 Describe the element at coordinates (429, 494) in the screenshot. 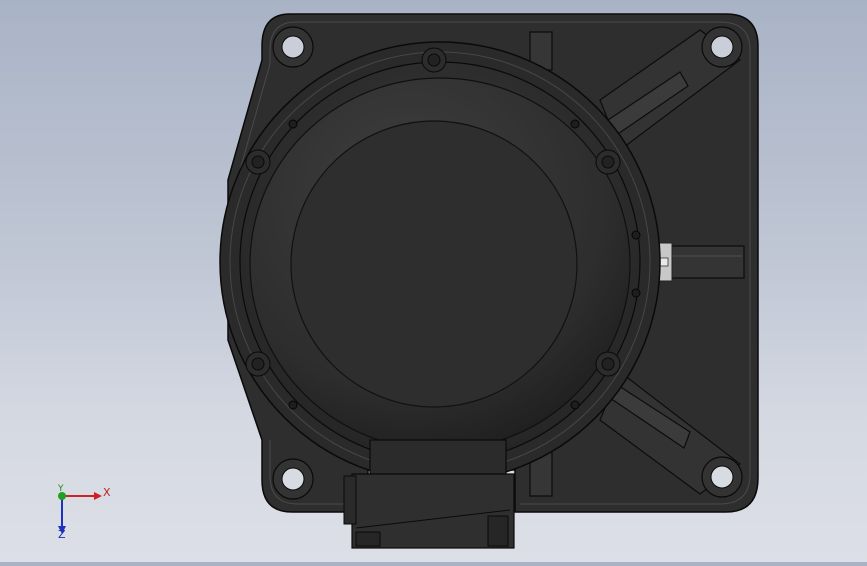

I see `connector-box` at that location.